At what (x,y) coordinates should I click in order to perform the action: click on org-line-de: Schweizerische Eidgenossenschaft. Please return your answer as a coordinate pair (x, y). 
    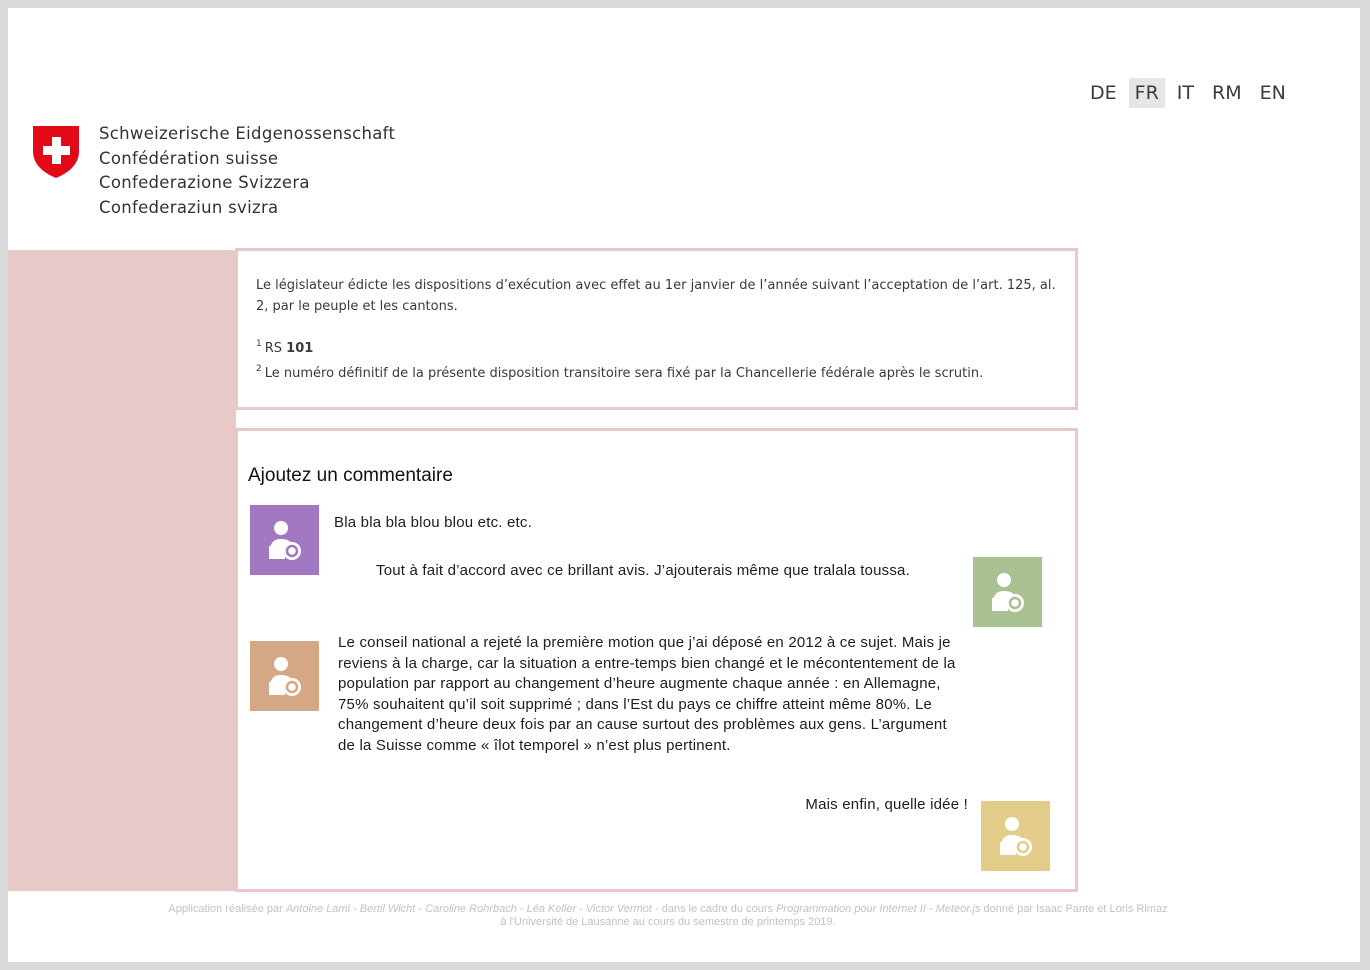
    Looking at the image, I should click on (247, 133).